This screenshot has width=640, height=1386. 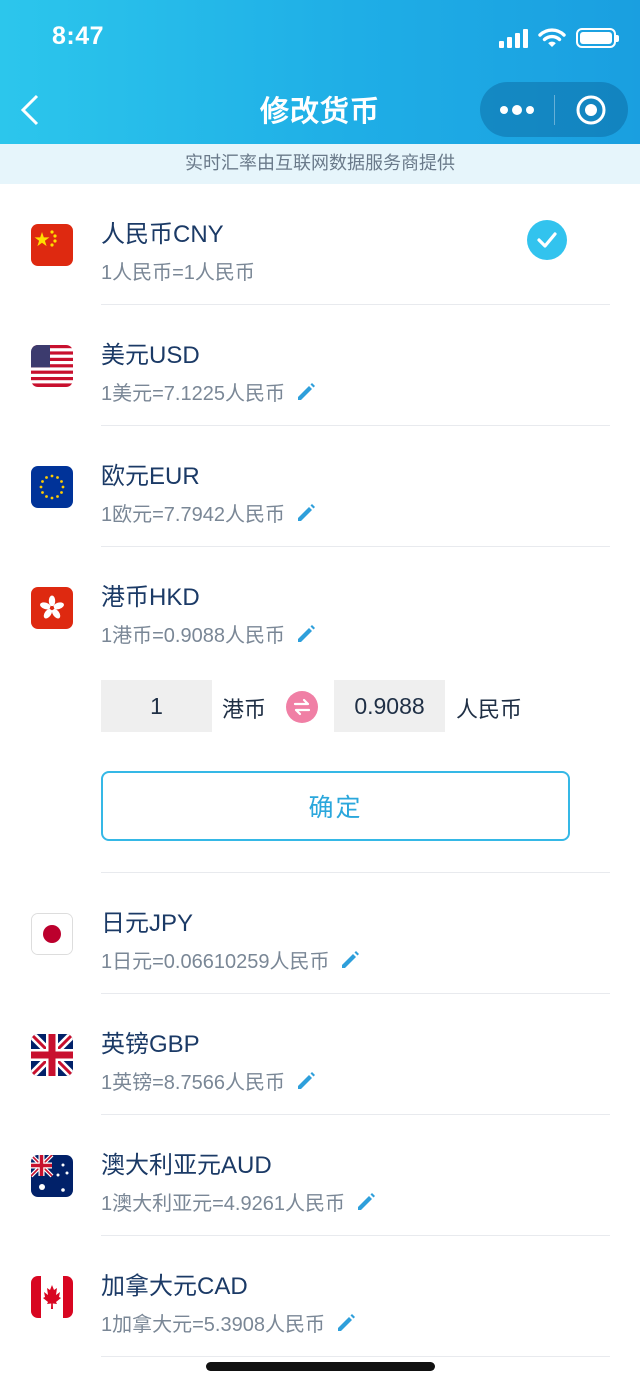 What do you see at coordinates (597, 38) in the screenshot?
I see `battery-icon` at bounding box center [597, 38].